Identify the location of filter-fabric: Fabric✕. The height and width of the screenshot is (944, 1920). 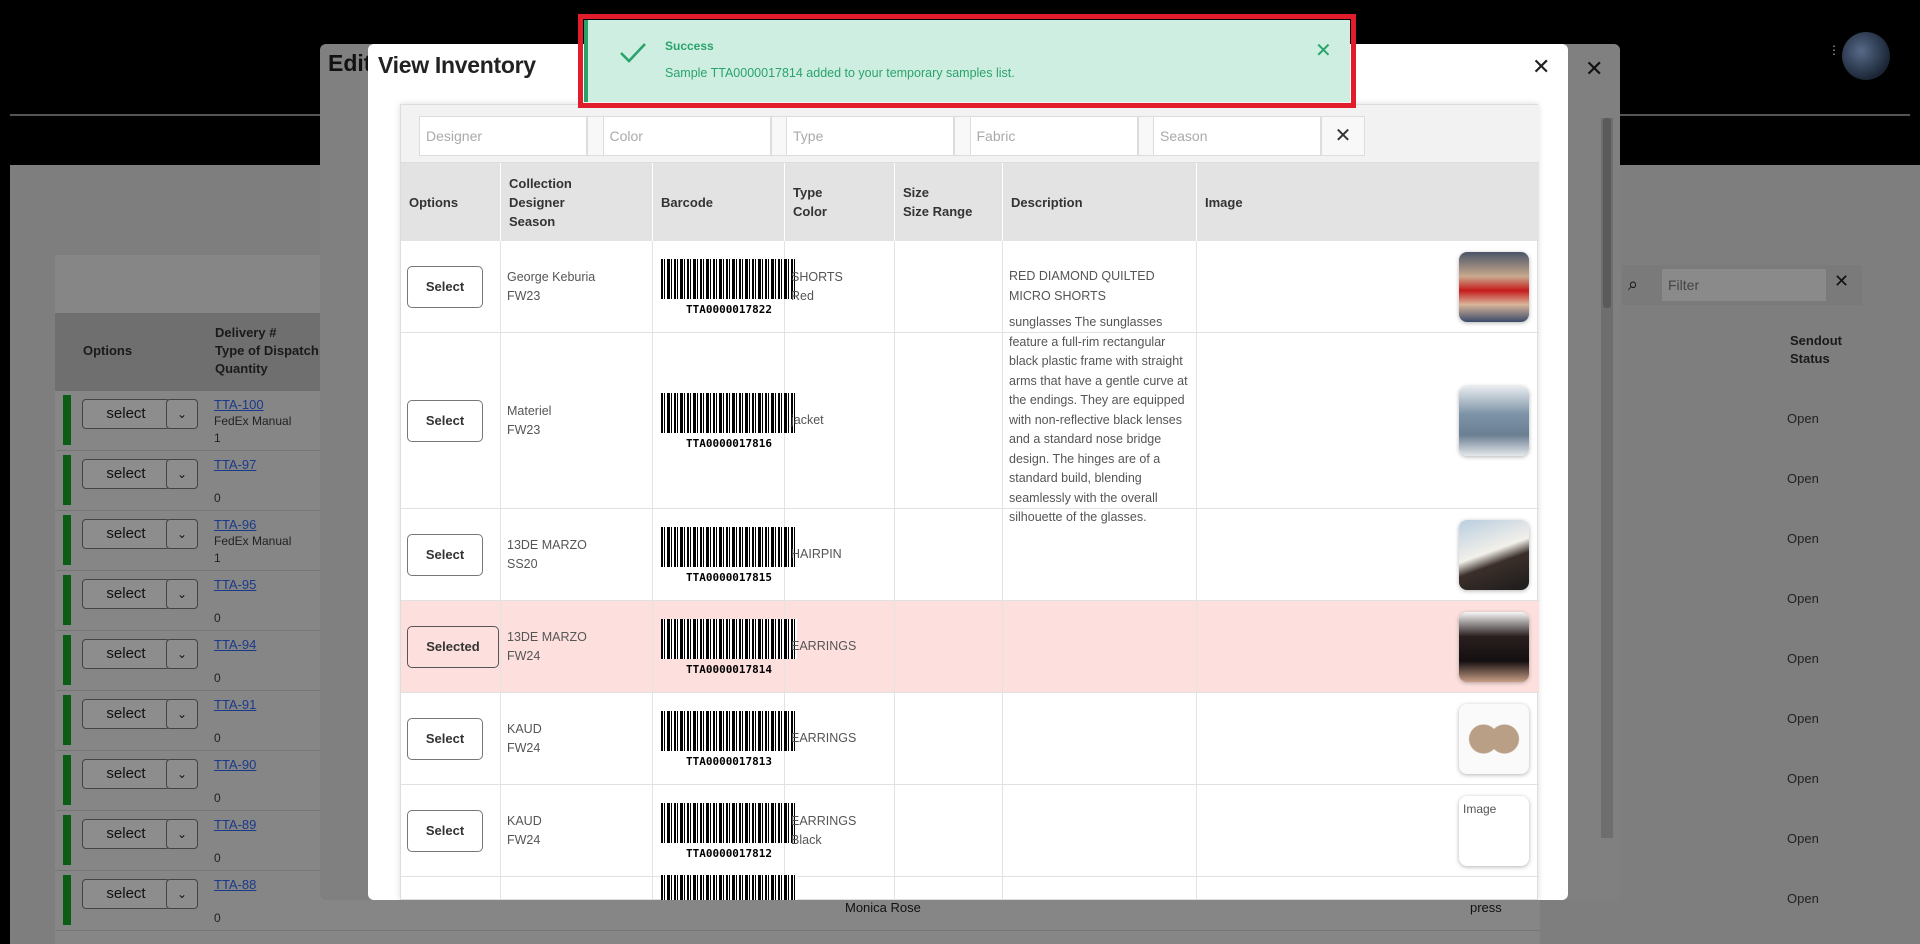
(1075, 136).